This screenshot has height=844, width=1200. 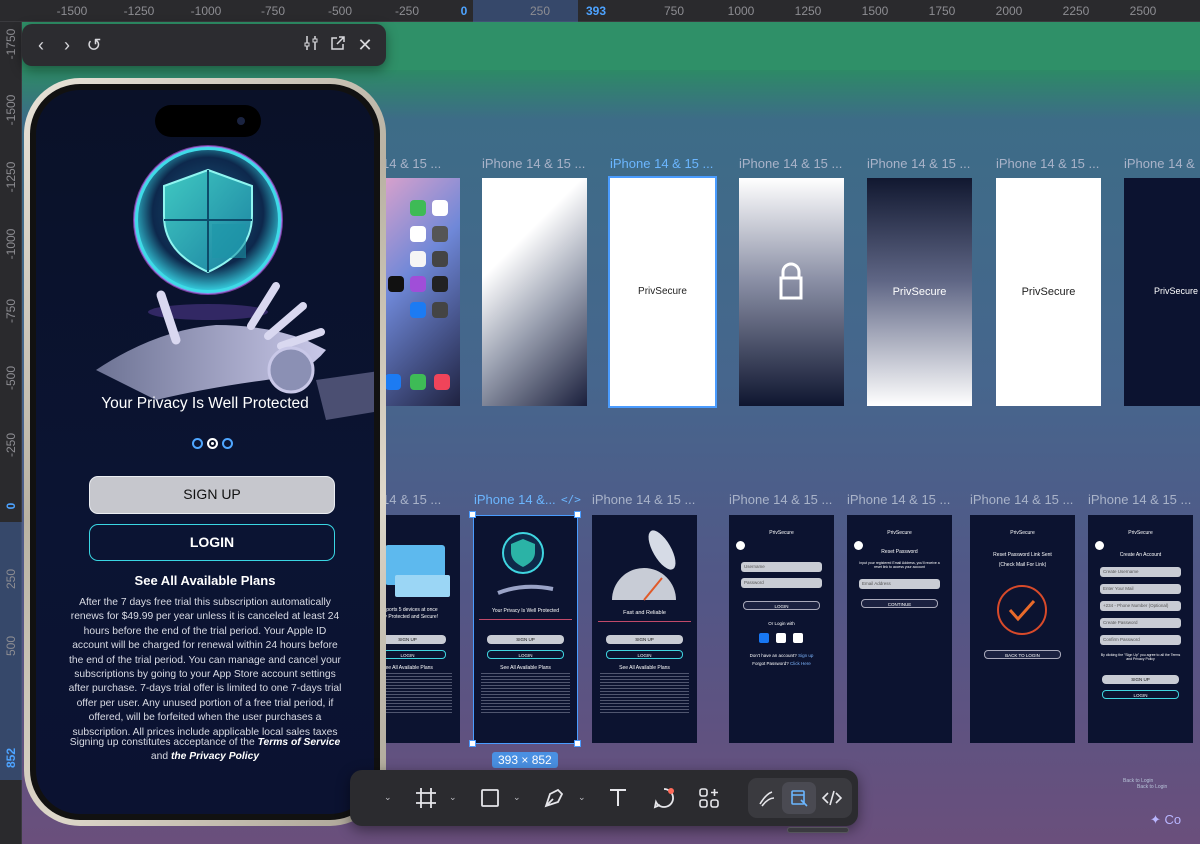 I want to click on mini-title: Reset Password, so click(x=899, y=552).